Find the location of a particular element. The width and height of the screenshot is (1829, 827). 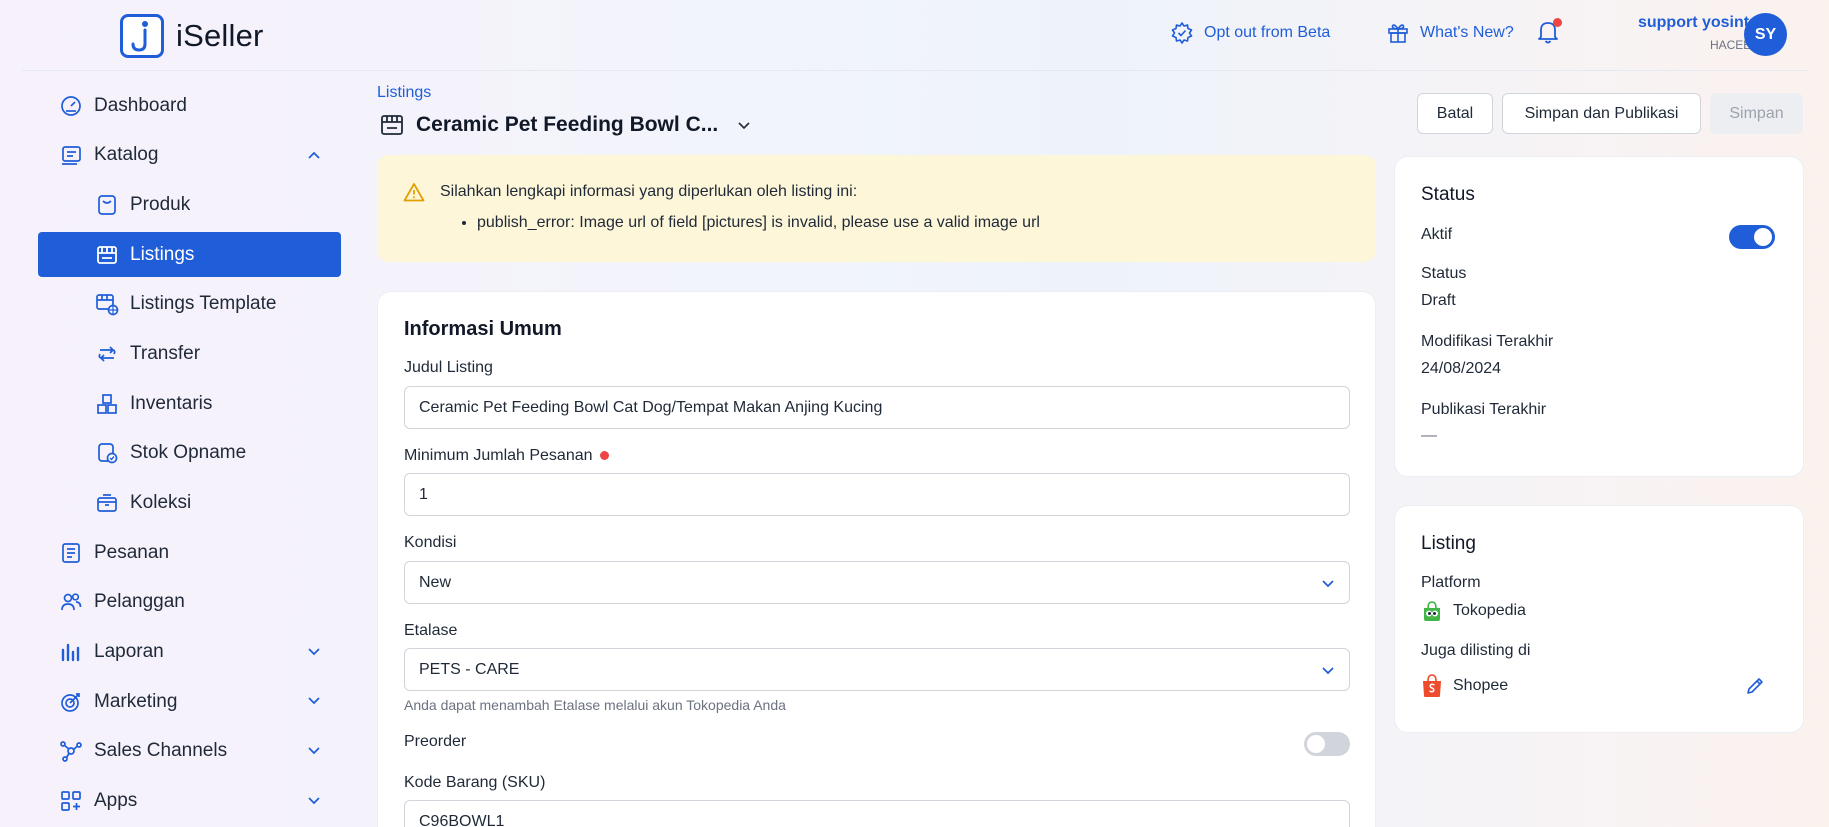

listings-icon is located at coordinates (107, 255).